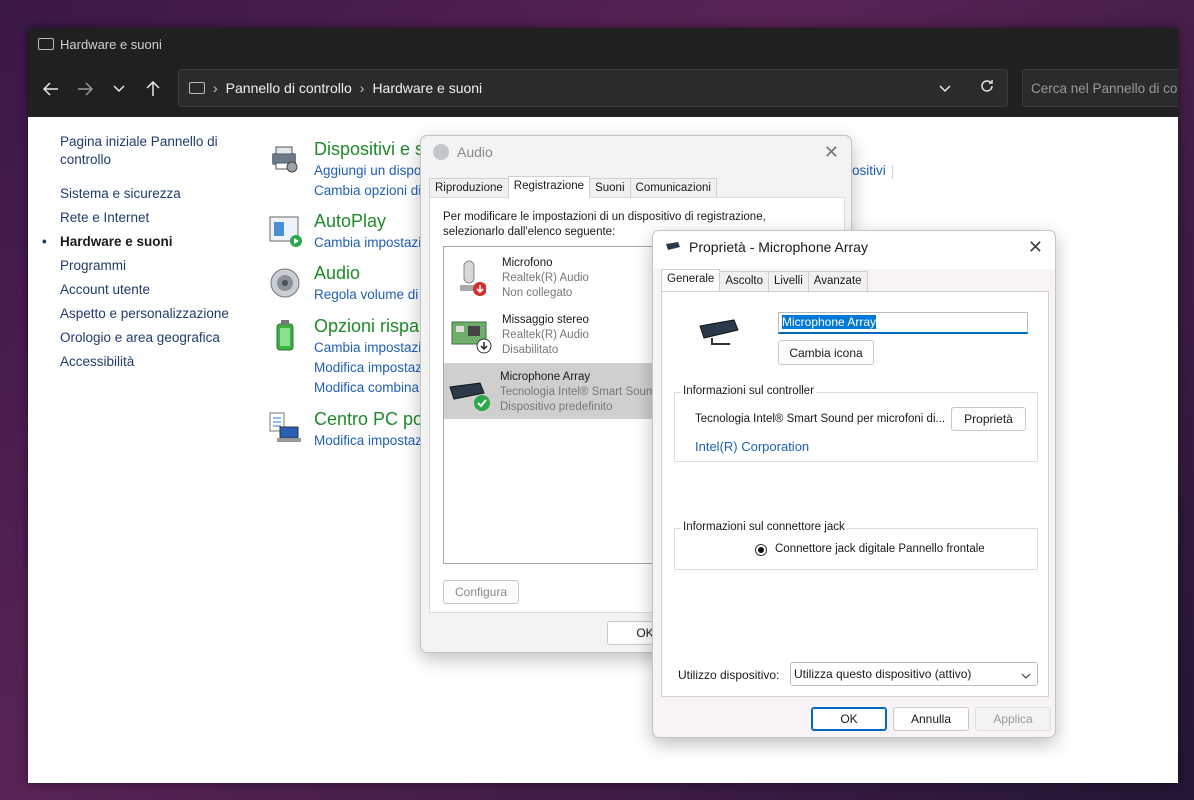 This screenshot has width=1194, height=800. Describe the element at coordinates (141, 242) in the screenshot. I see `sidebar-item-hardware: Hardware e suoni` at that location.